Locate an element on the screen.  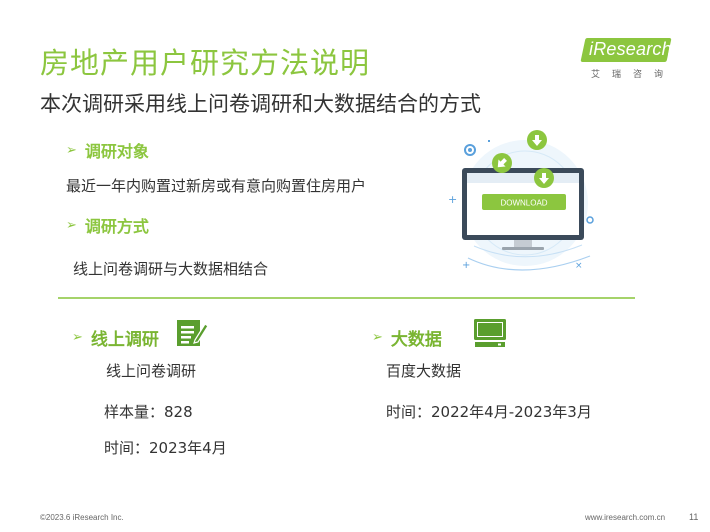
section-target-heading: ➢ 调研对象 is located at coordinates (107, 150).